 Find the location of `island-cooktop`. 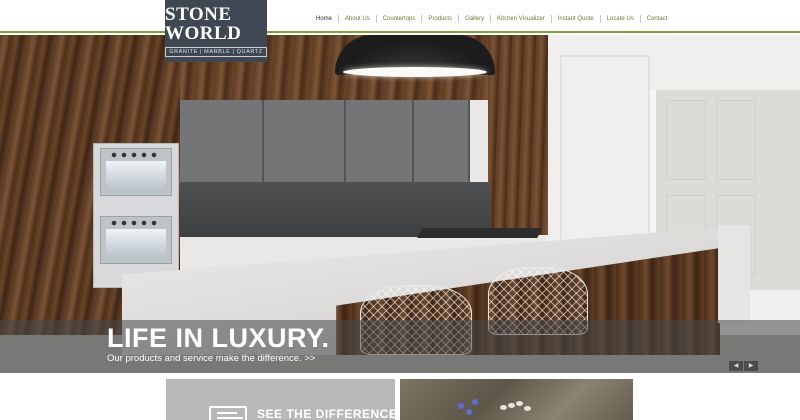

island-cooktop is located at coordinates (480, 233).